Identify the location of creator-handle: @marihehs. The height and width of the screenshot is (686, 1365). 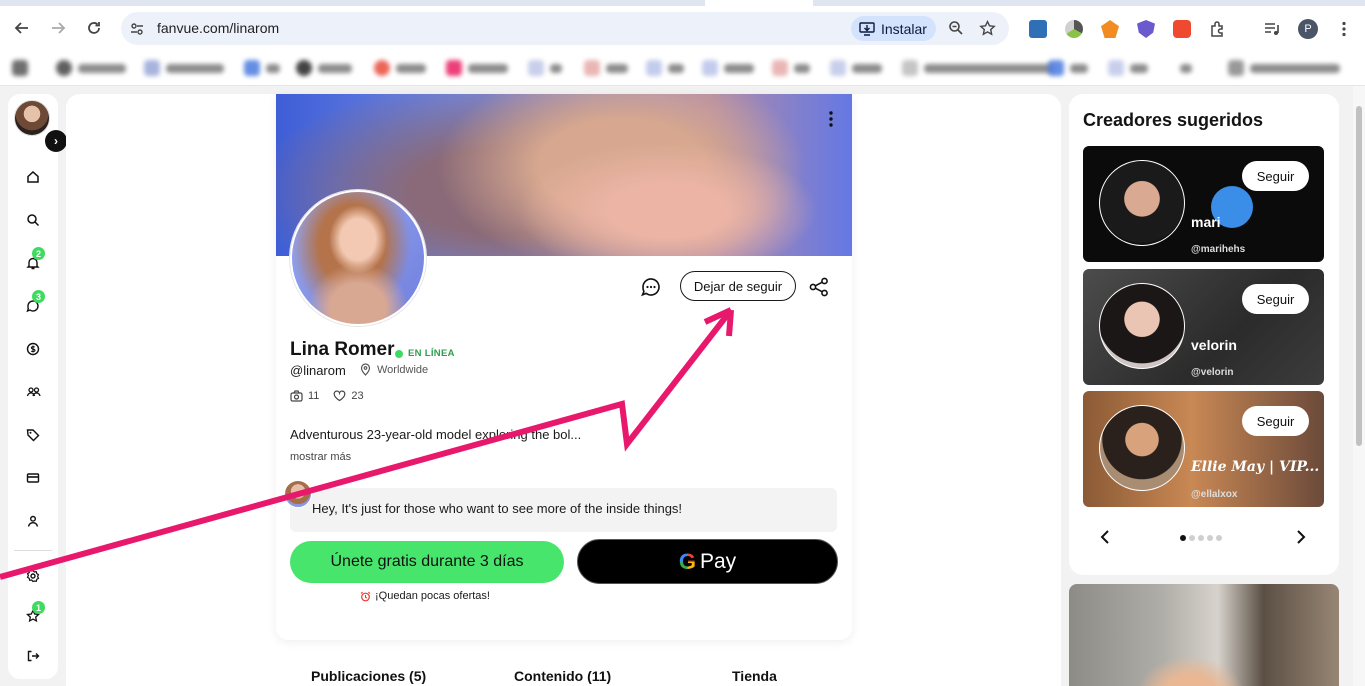
(1218, 249).